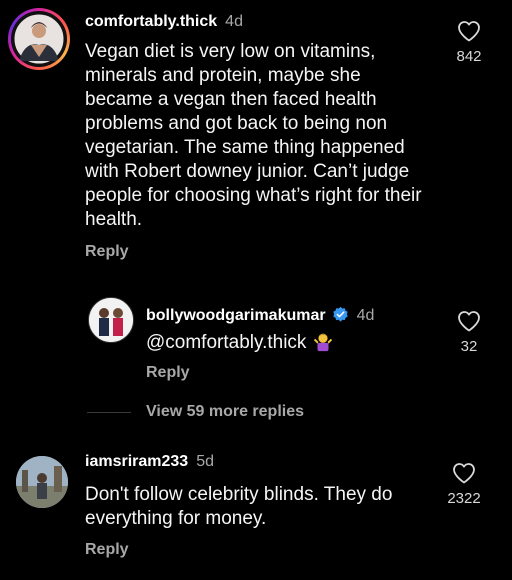 The height and width of the screenshot is (580, 512). I want to click on like-button: 32, so click(469, 332).